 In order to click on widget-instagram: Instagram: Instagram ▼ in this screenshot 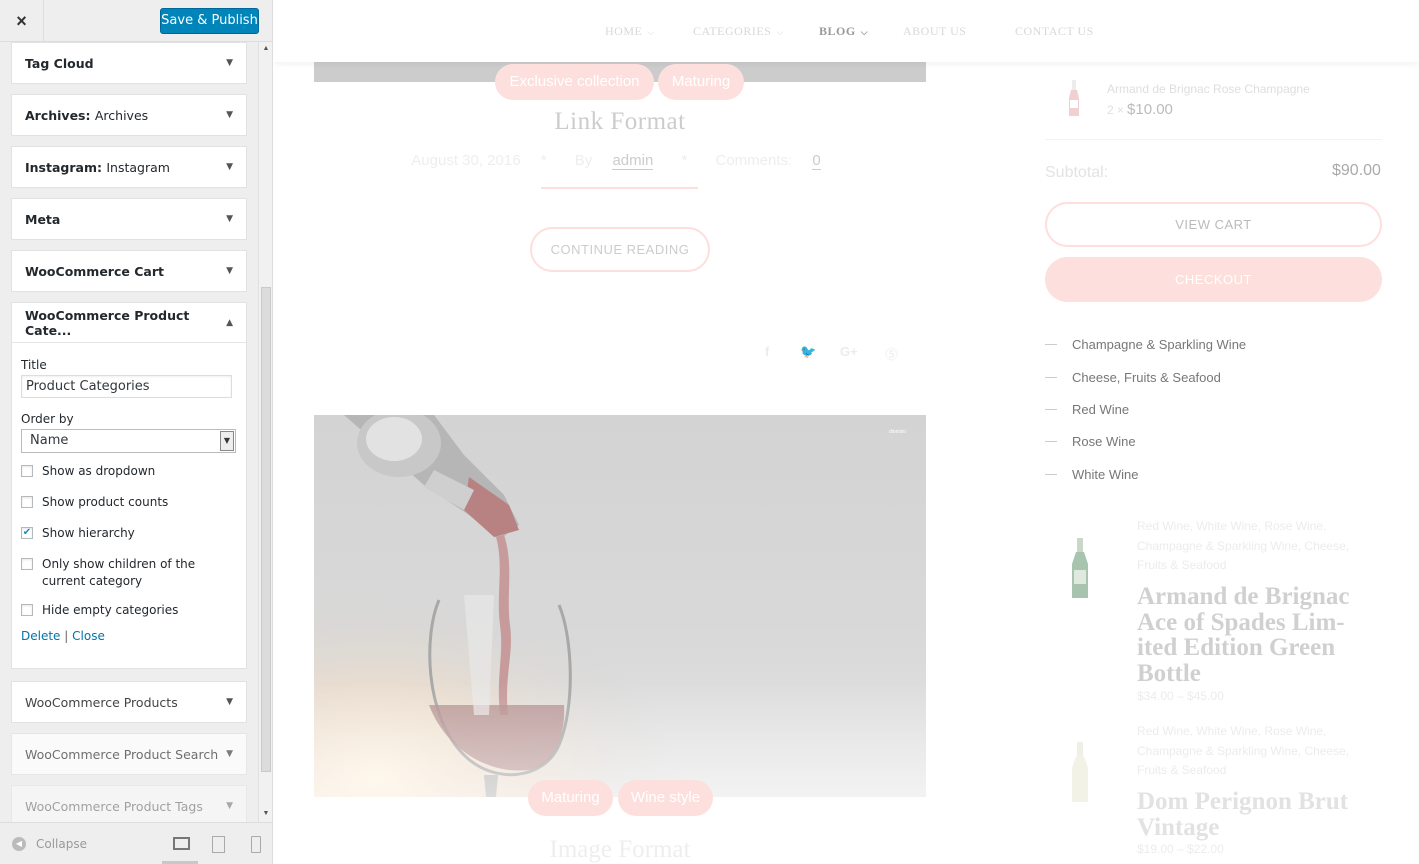, I will do `click(129, 167)`.